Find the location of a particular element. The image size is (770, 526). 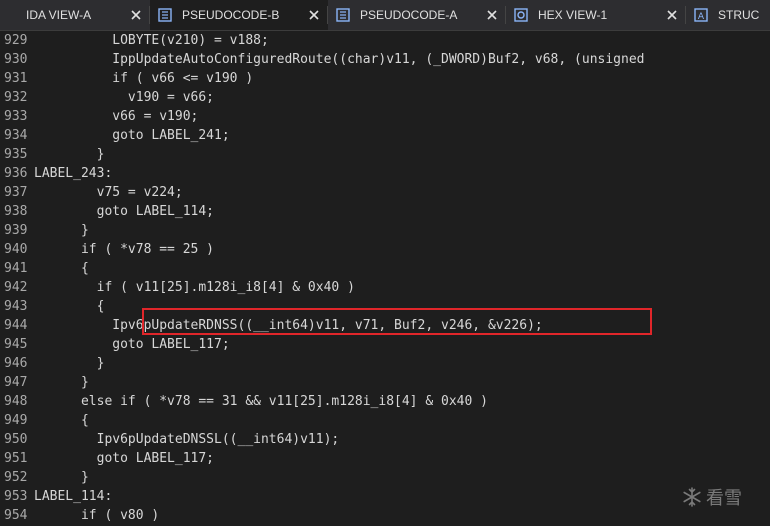

tab-struc: A STRUC is located at coordinates (728, 15).